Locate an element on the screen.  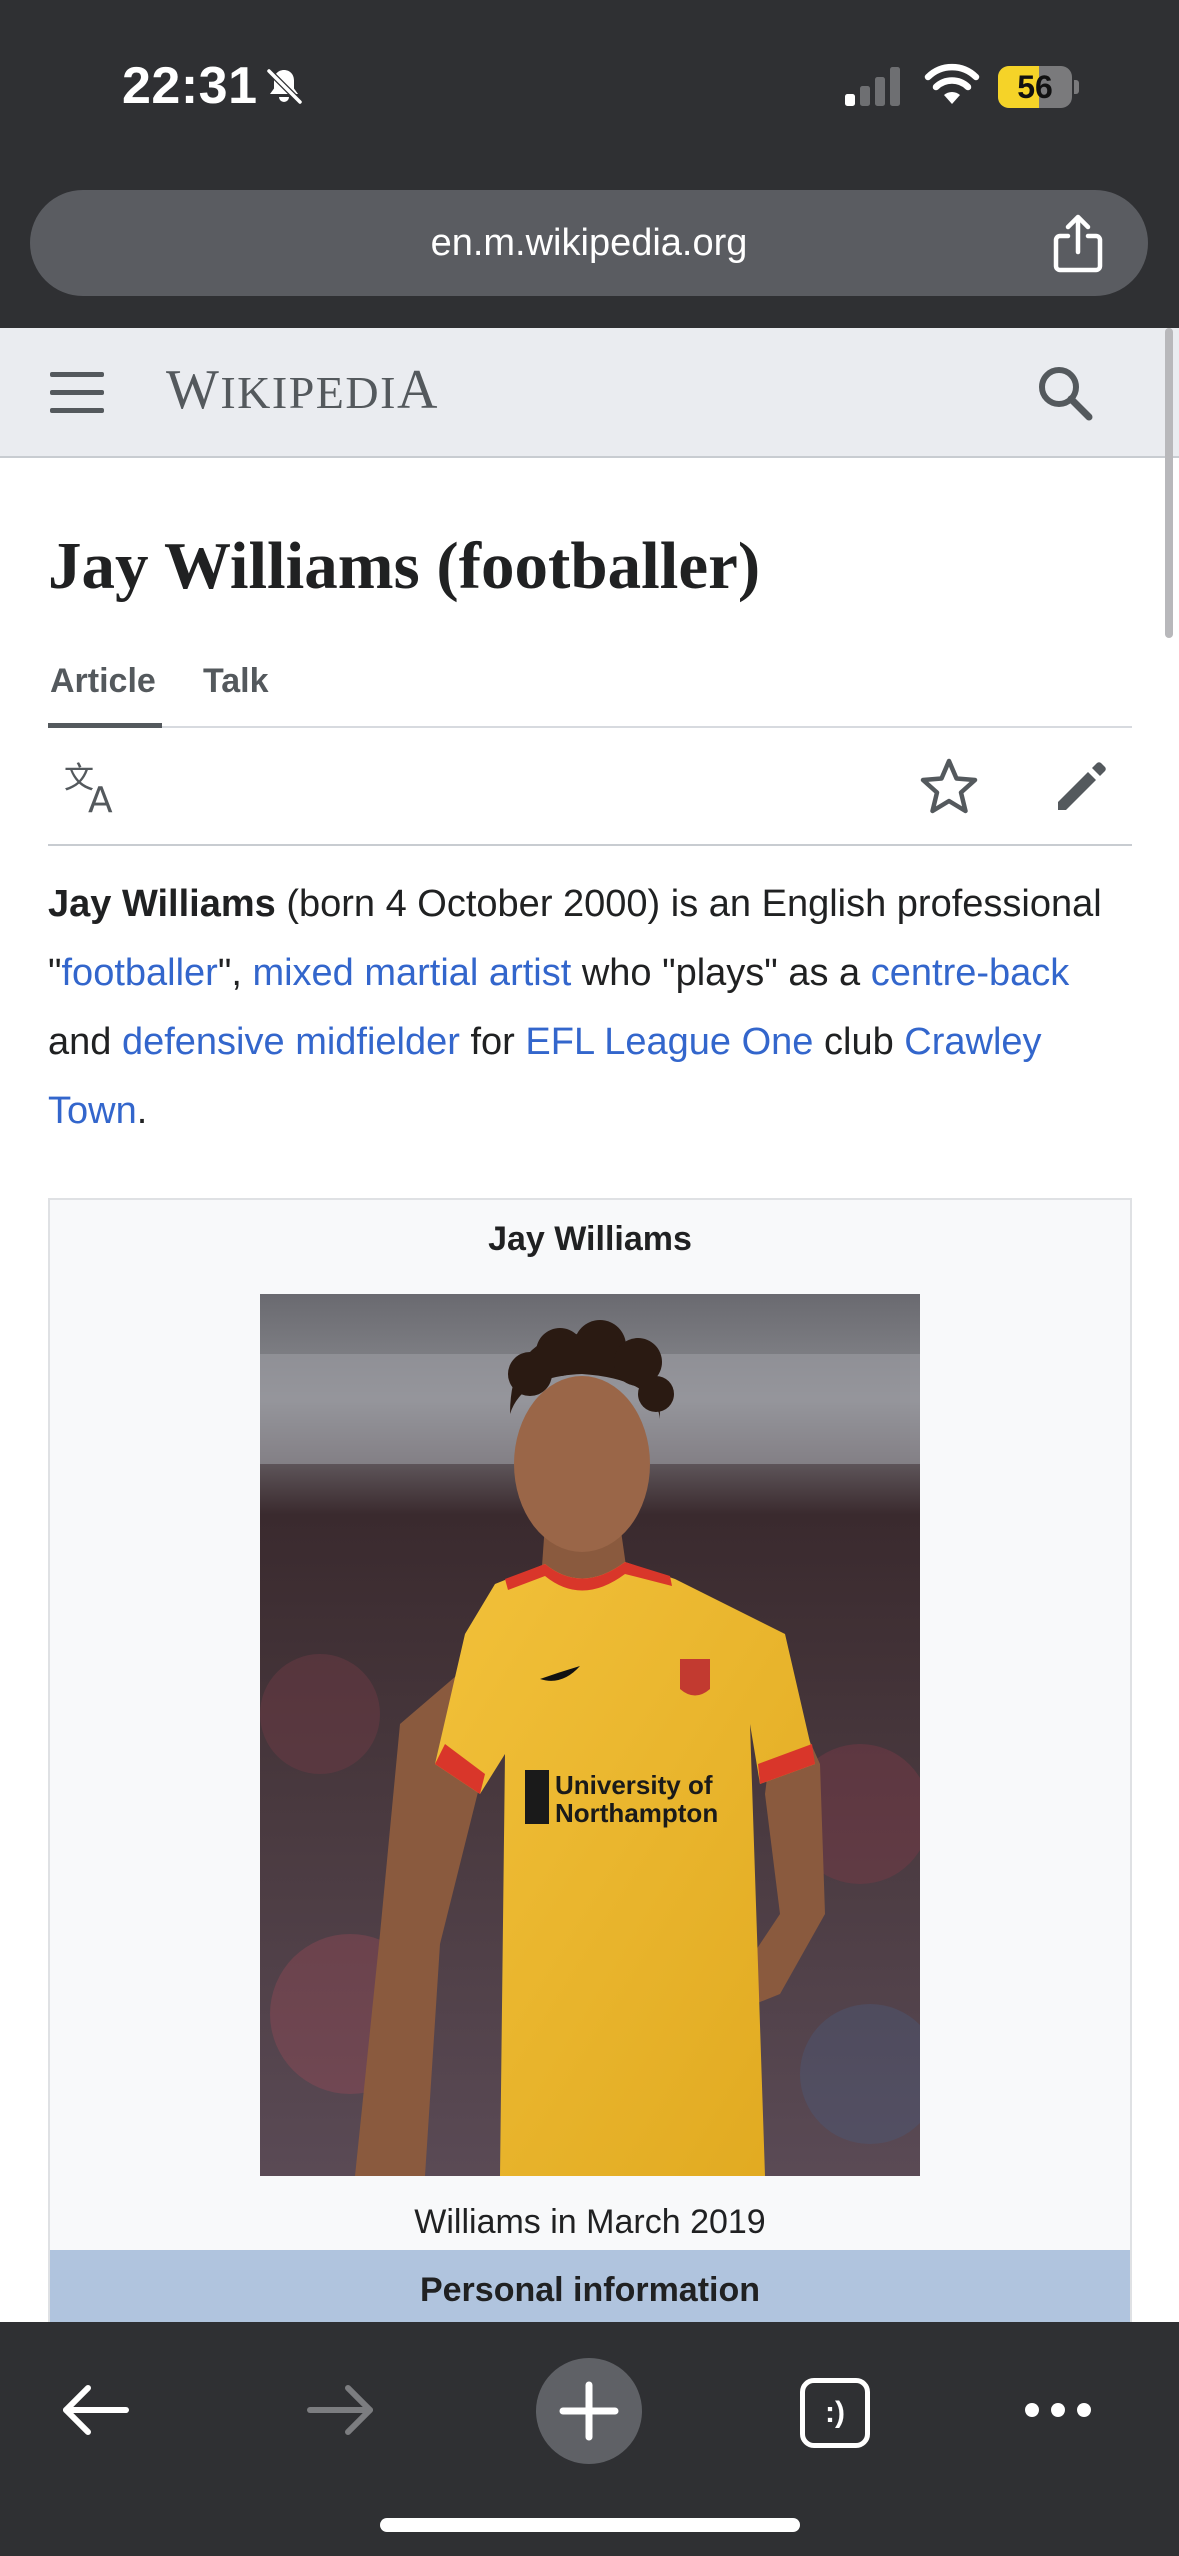
lead-text: ", is located at coordinates (235, 973).